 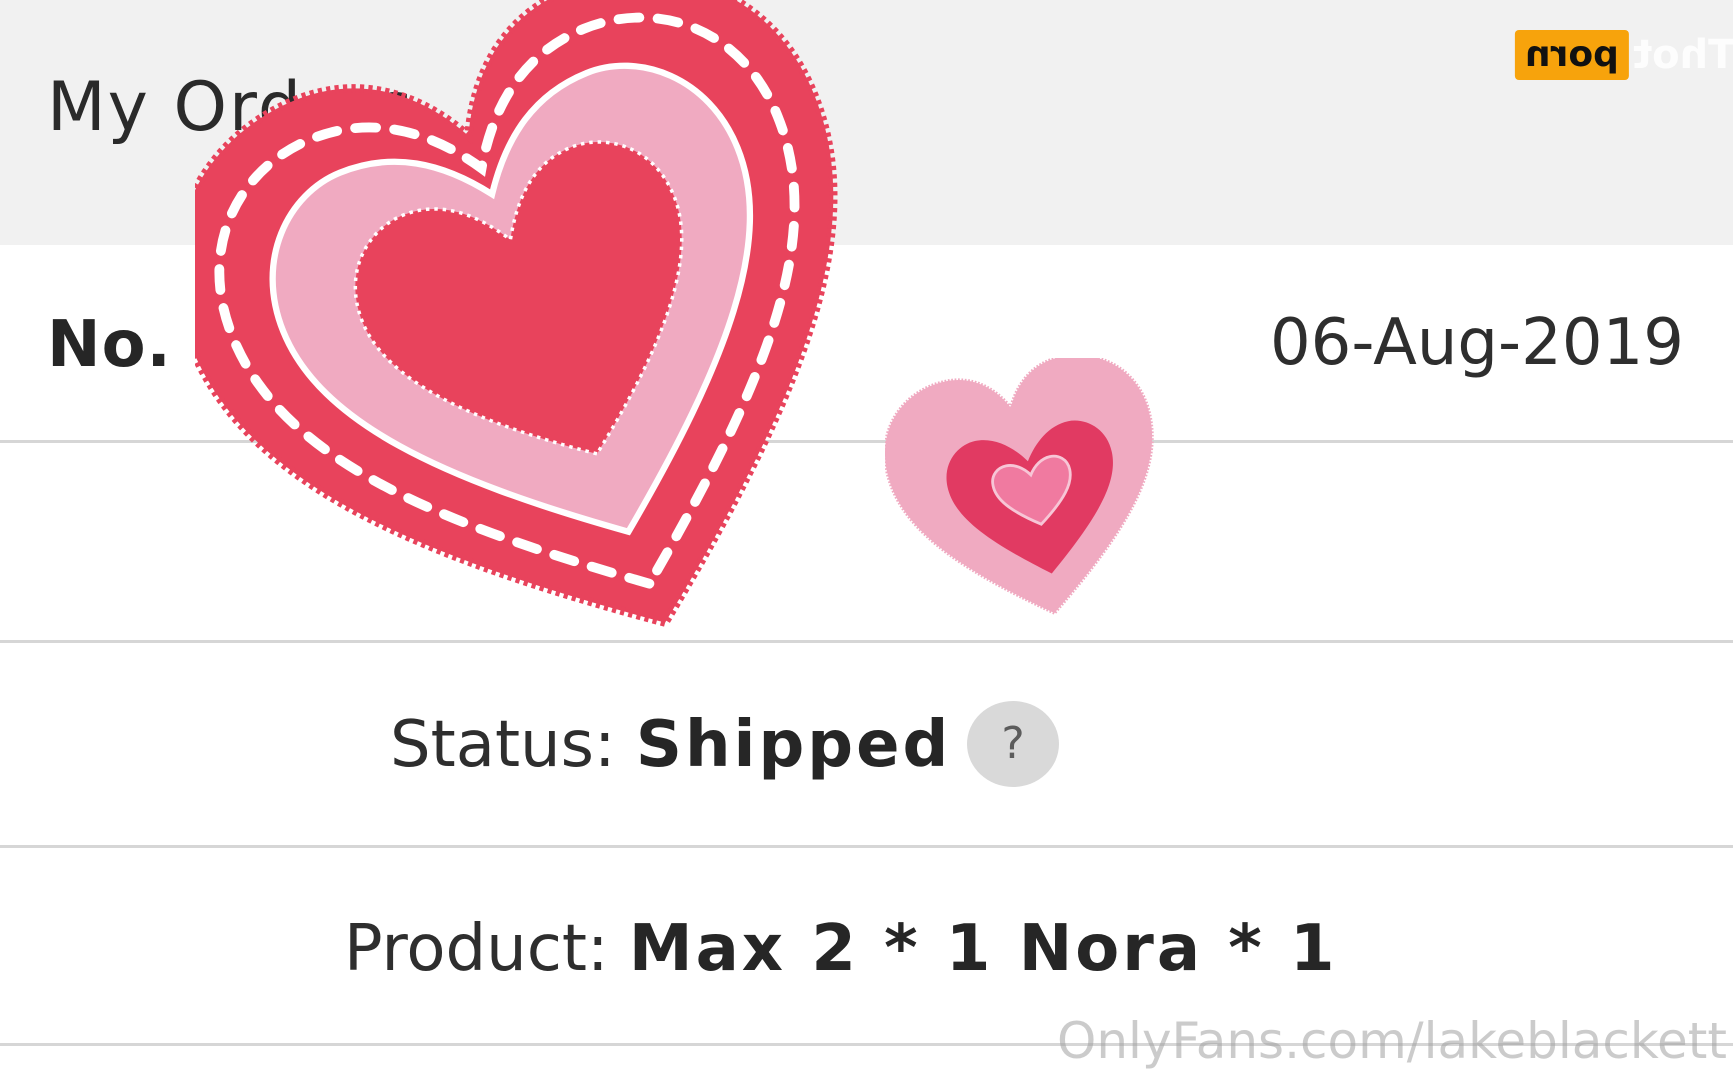 What do you see at coordinates (1682, 55) in the screenshot?
I see `logo-text: Thot` at bounding box center [1682, 55].